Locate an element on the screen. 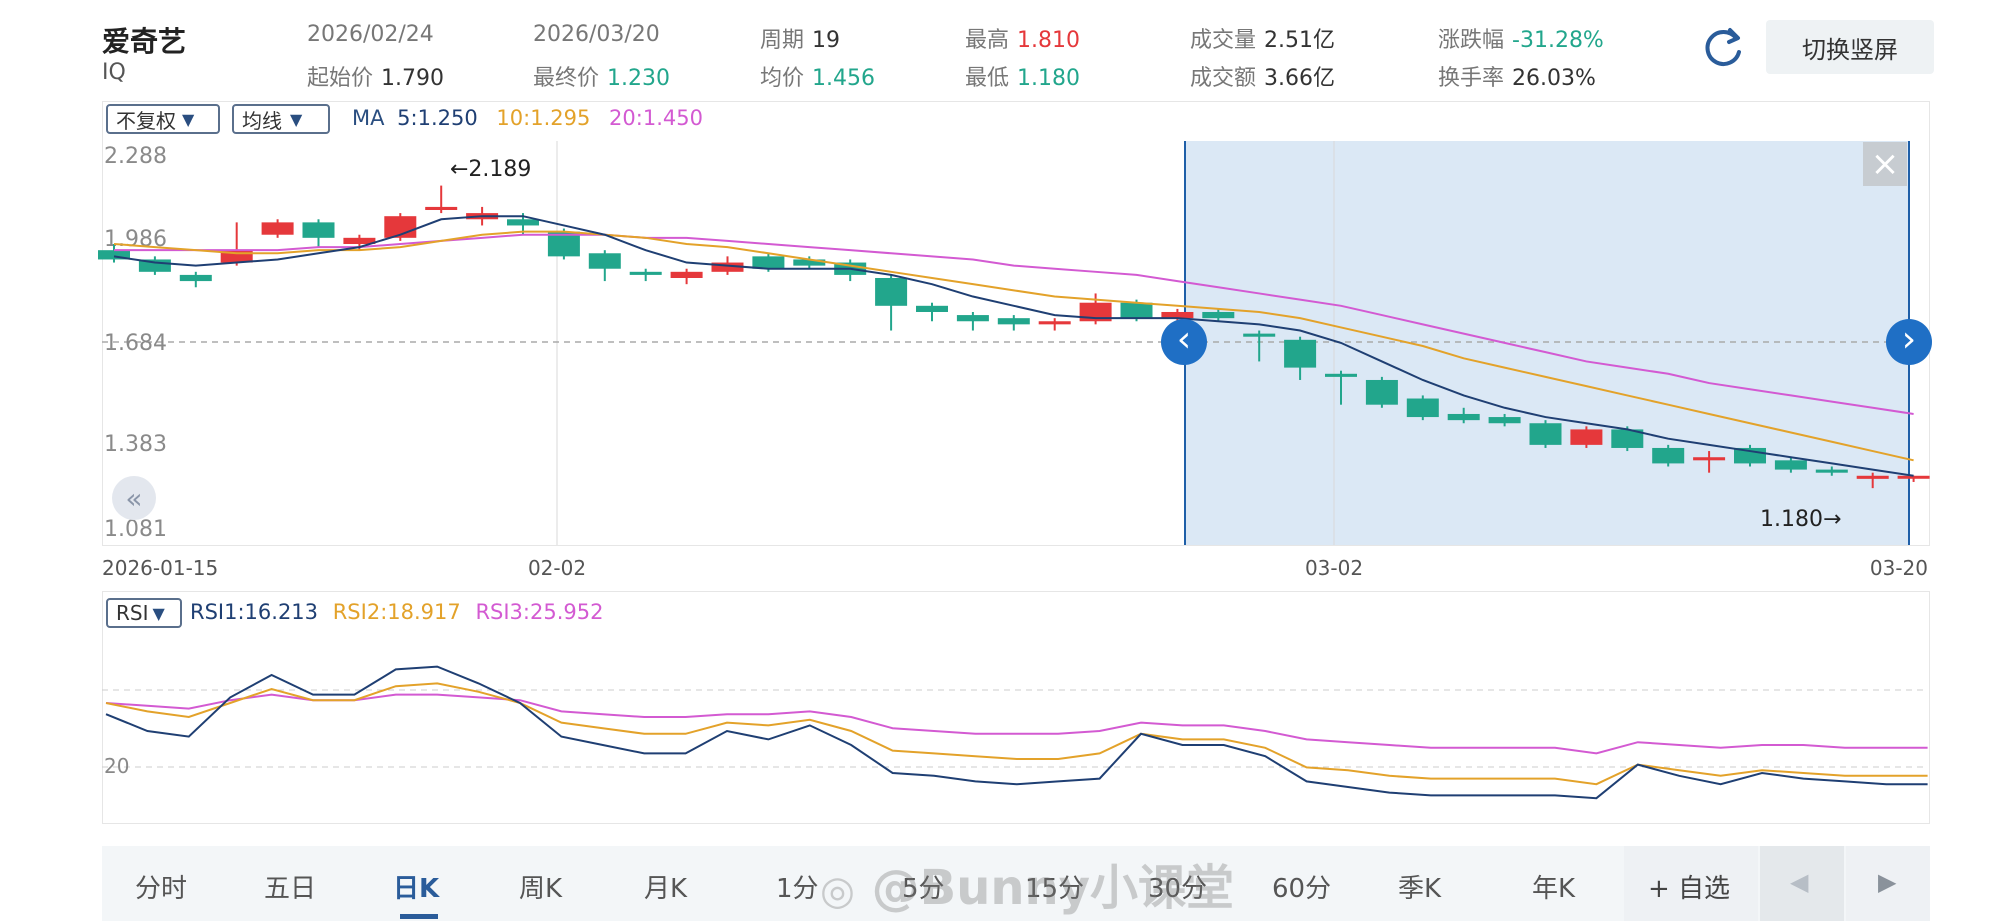 The image size is (2000, 921). rsi-y-tick: 20 is located at coordinates (116, 766).